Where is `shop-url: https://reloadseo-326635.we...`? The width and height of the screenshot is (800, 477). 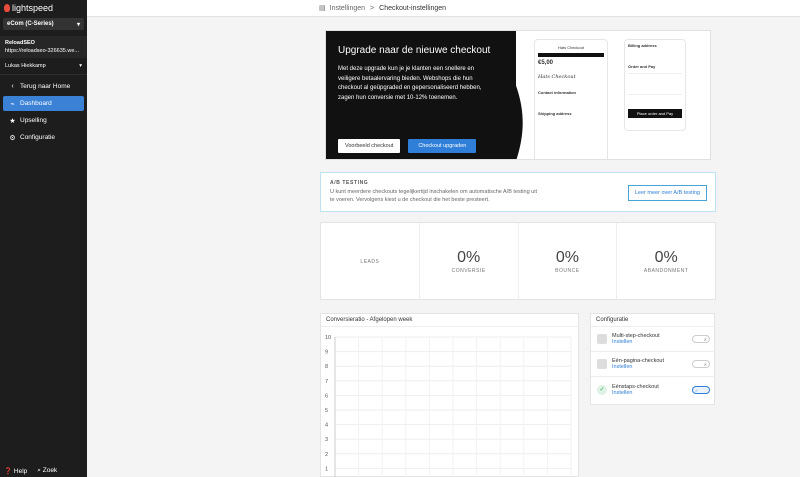
shop-url: https://reloadseo-326635.we... is located at coordinates (42, 51).